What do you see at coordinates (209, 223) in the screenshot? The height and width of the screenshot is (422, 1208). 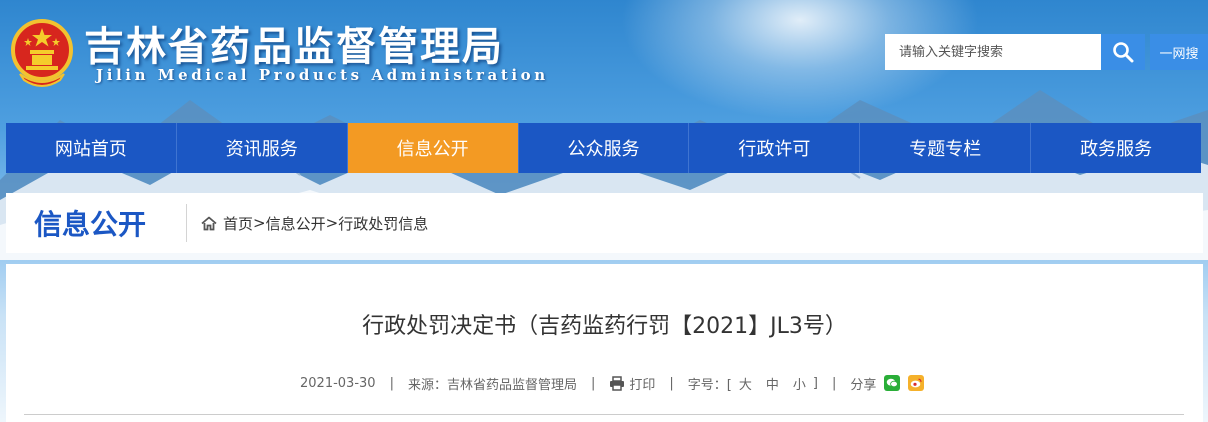 I see `home-icon` at bounding box center [209, 223].